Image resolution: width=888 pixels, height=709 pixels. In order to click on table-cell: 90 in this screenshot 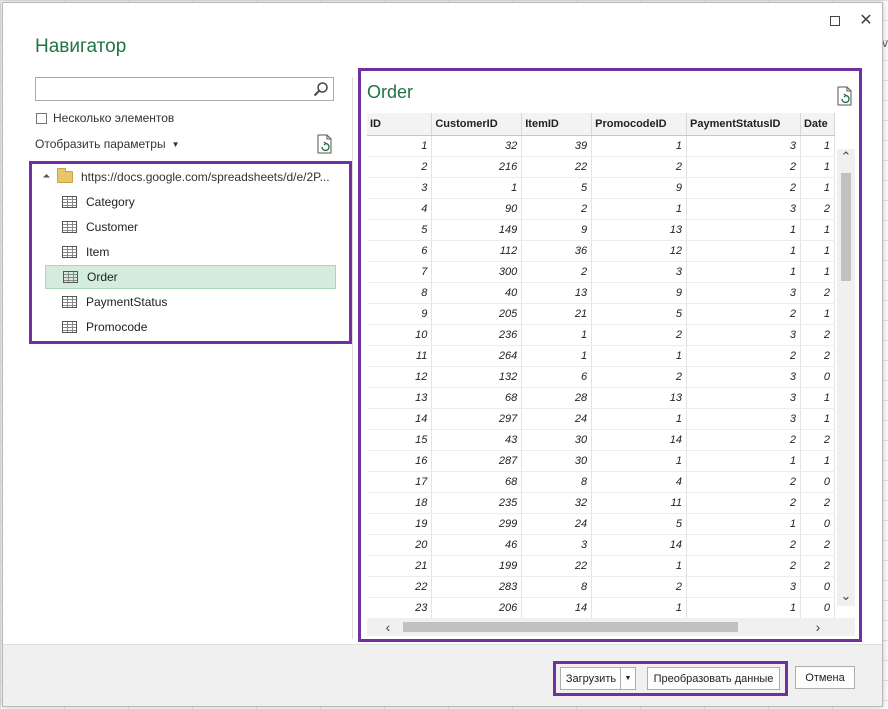, I will do `click(477, 209)`.